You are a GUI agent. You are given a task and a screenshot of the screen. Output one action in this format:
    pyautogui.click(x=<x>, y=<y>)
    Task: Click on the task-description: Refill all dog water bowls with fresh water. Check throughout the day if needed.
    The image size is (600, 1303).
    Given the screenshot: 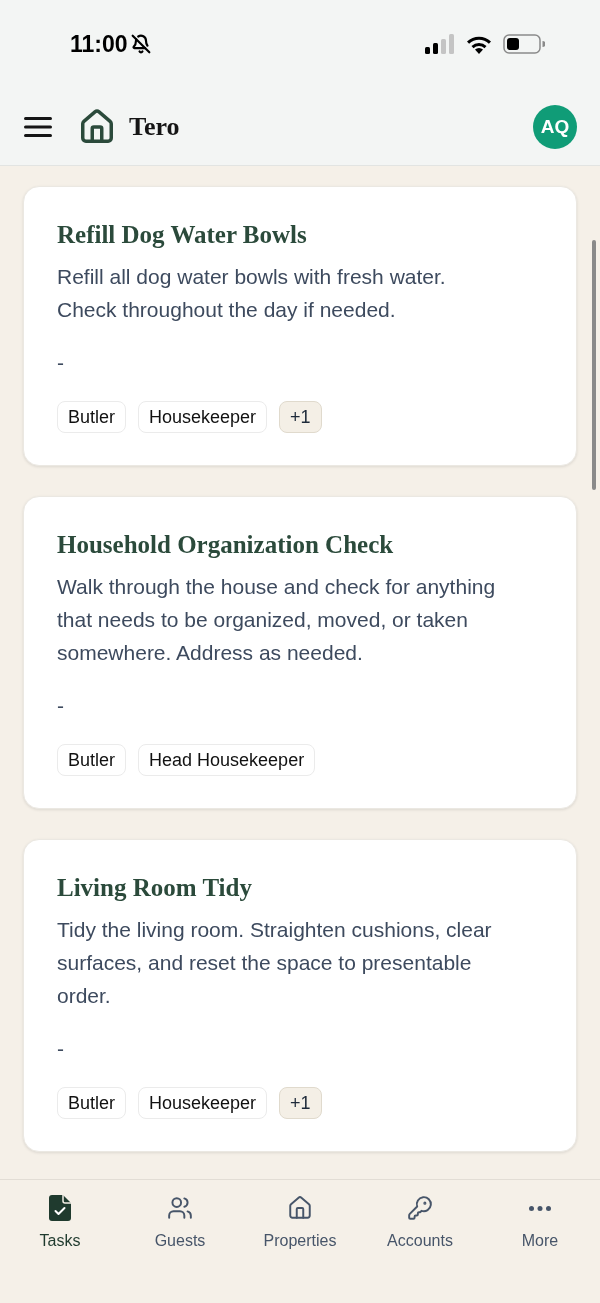 What is the action you would take?
    pyautogui.click(x=252, y=293)
    